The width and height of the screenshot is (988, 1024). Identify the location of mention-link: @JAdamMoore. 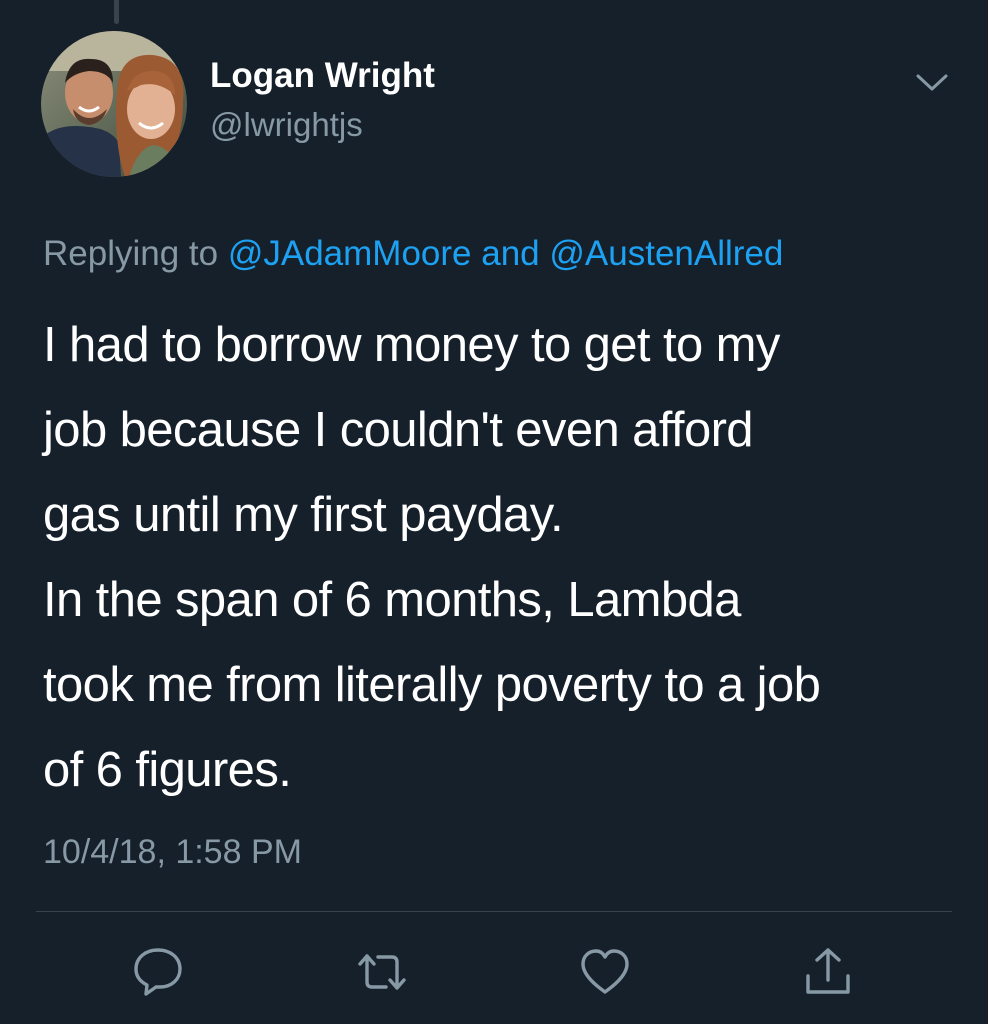
(350, 253).